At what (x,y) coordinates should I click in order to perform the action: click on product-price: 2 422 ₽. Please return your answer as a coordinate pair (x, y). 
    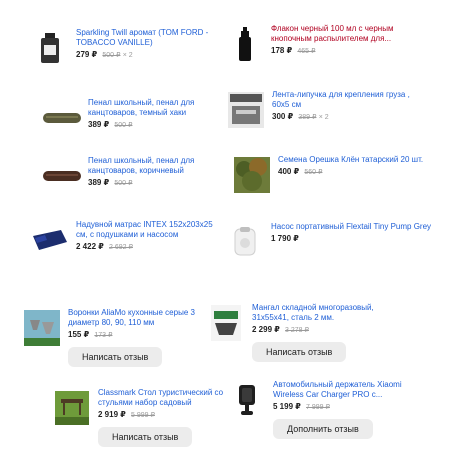
    Looking at the image, I should click on (90, 246).